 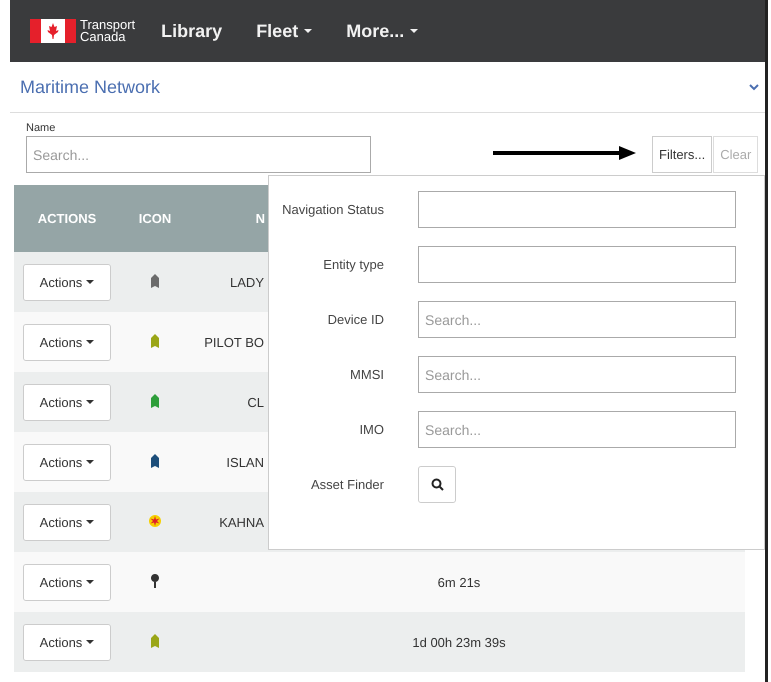 What do you see at coordinates (247, 282) in the screenshot?
I see `vessel-name: LADY` at bounding box center [247, 282].